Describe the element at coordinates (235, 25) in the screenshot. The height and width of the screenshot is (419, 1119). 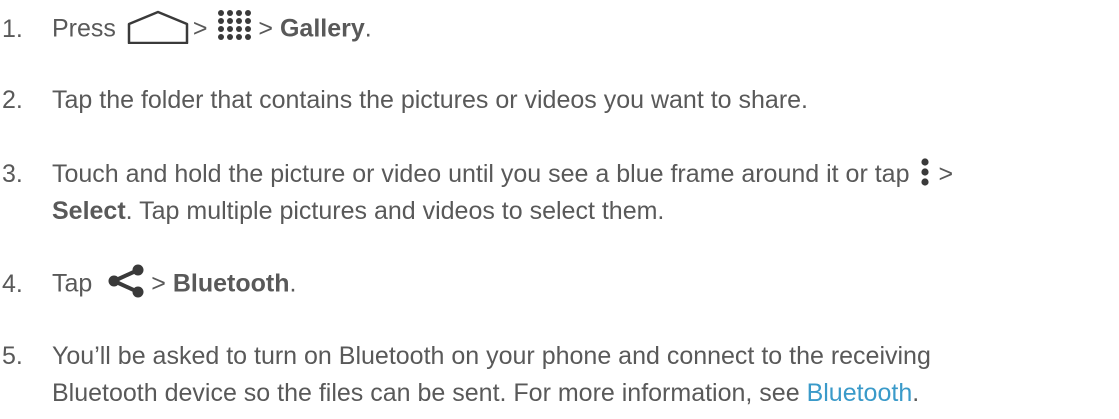
I see `apps-grid-icon` at that location.